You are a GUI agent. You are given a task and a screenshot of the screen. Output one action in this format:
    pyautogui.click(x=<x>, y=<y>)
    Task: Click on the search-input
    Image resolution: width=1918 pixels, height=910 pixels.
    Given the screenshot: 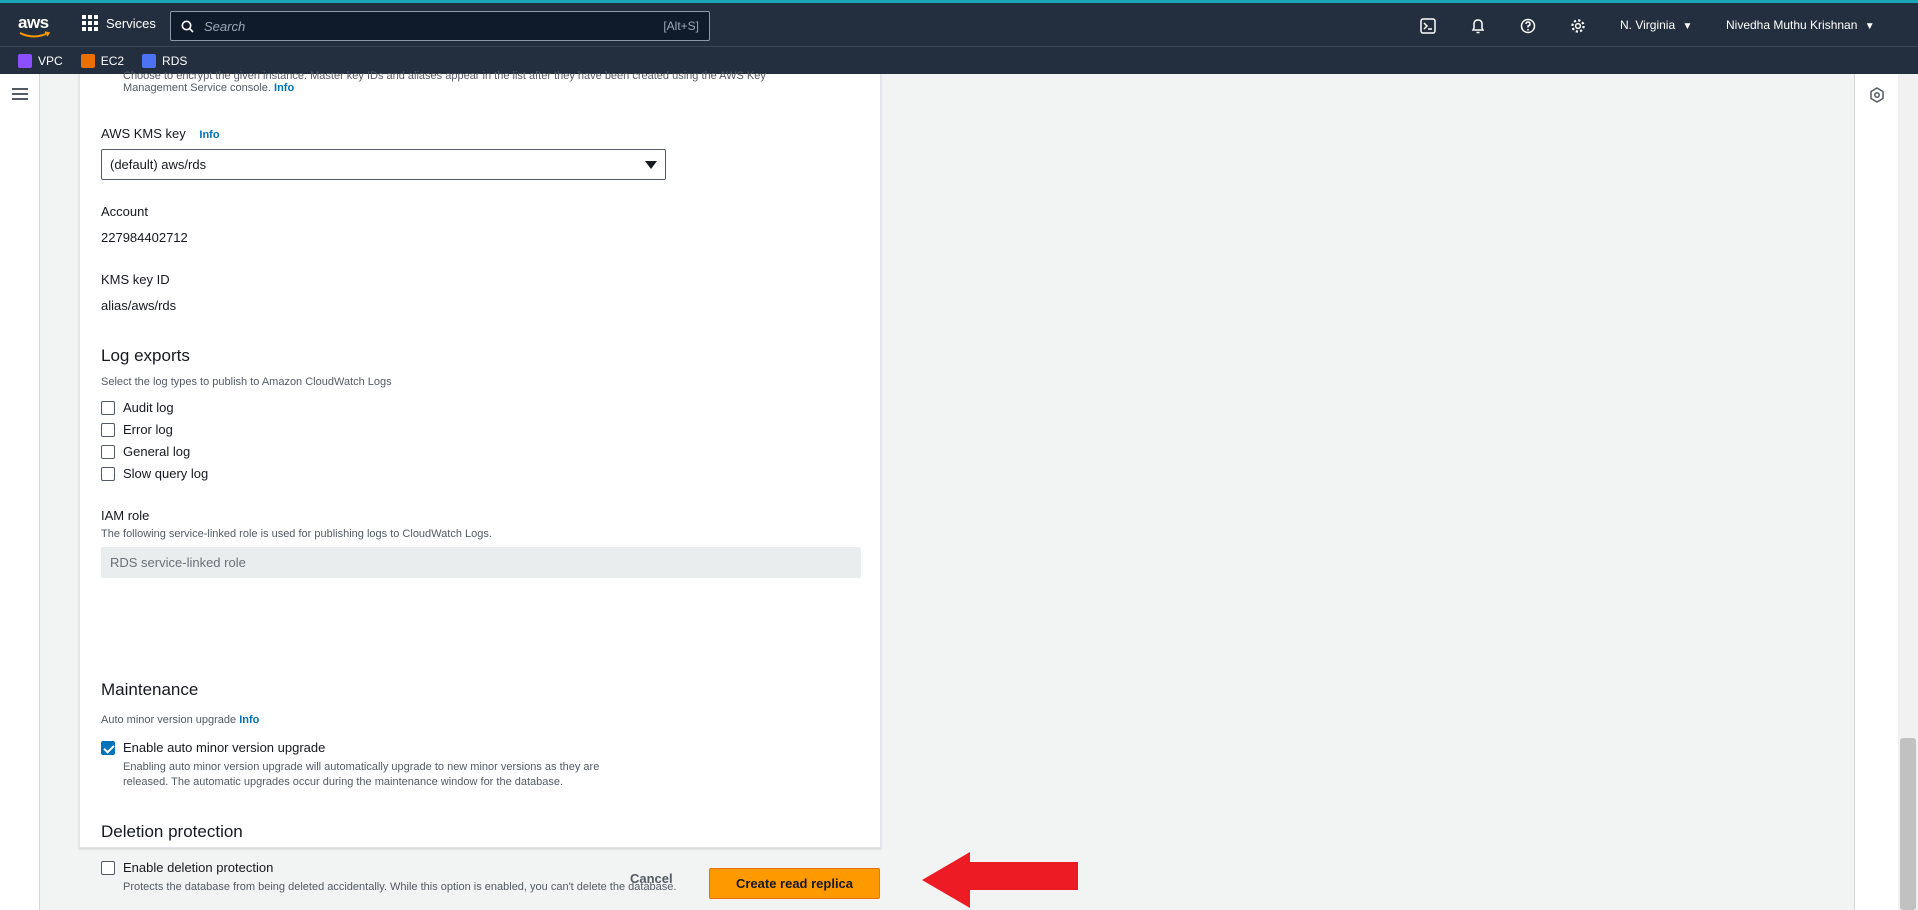 What is the action you would take?
    pyautogui.click(x=434, y=26)
    